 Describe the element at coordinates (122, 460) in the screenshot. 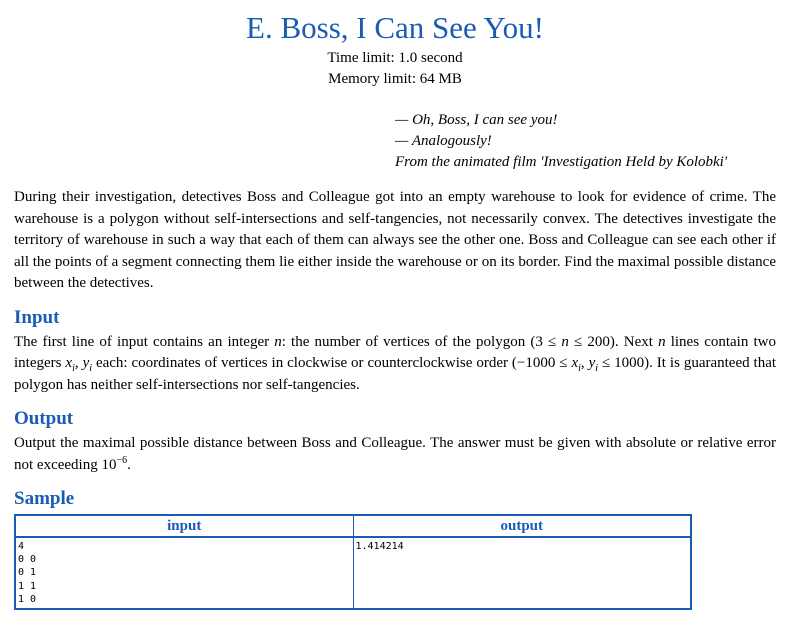

I see `math-superscript: −6` at that location.